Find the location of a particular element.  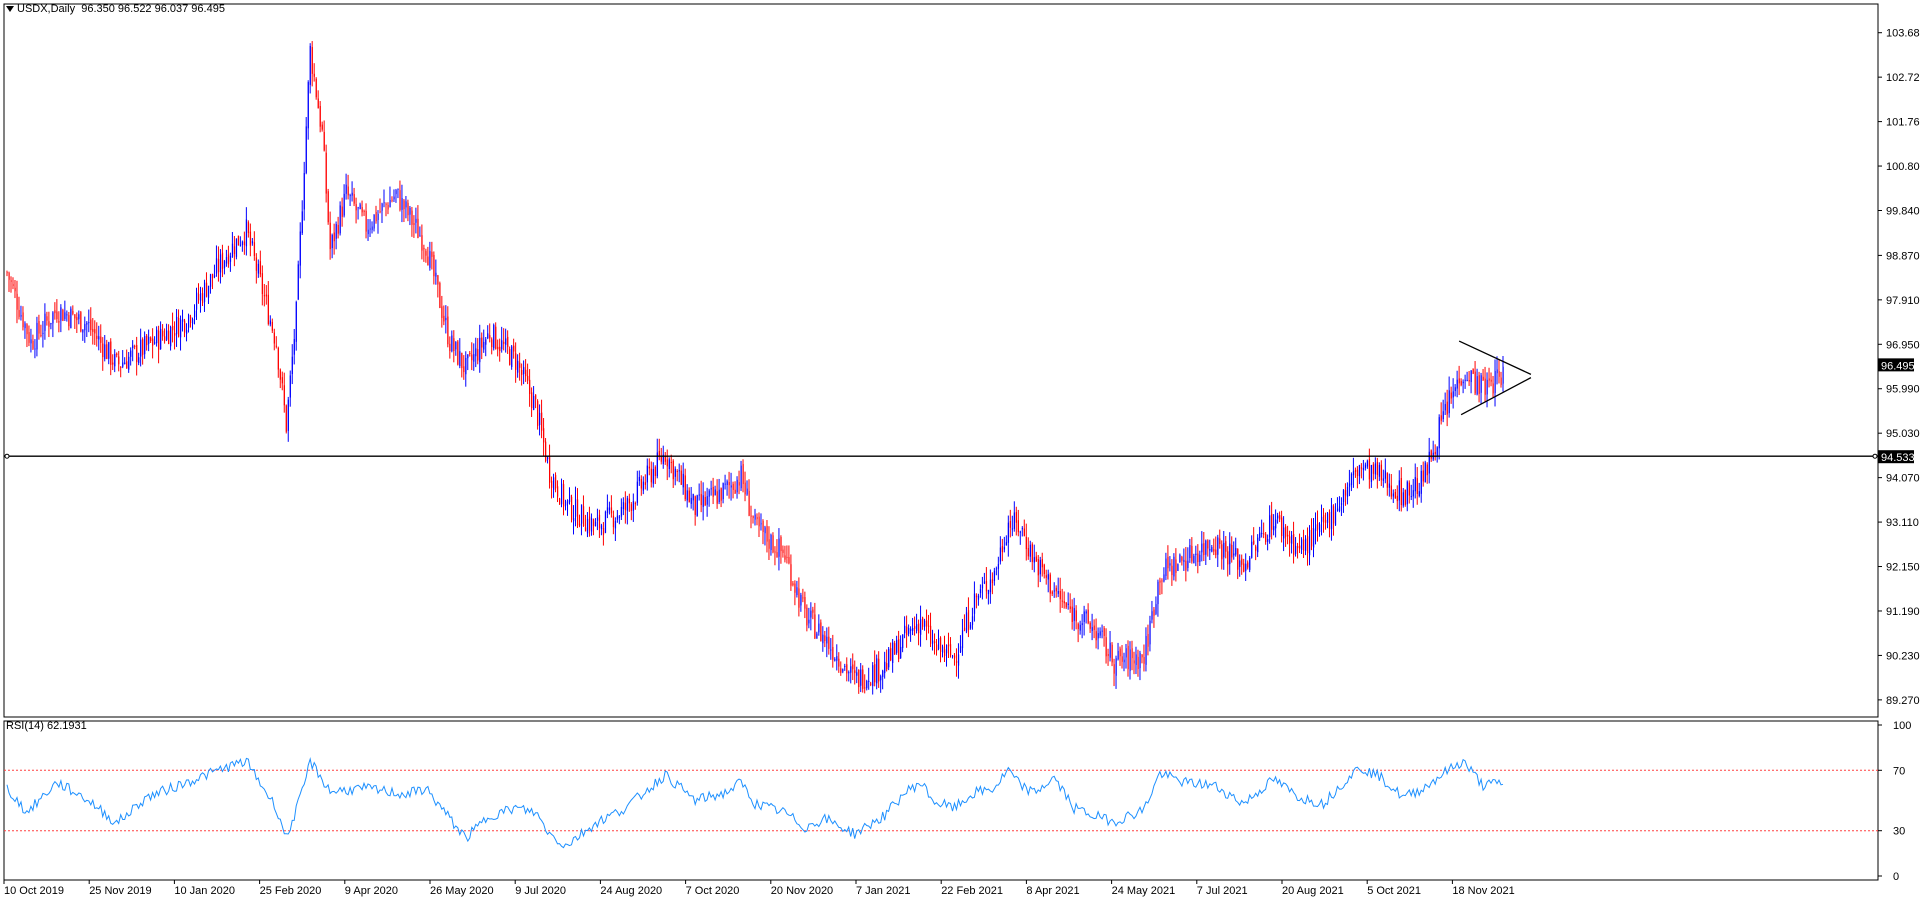

collapse-triangle-icon is located at coordinates (10, 9).